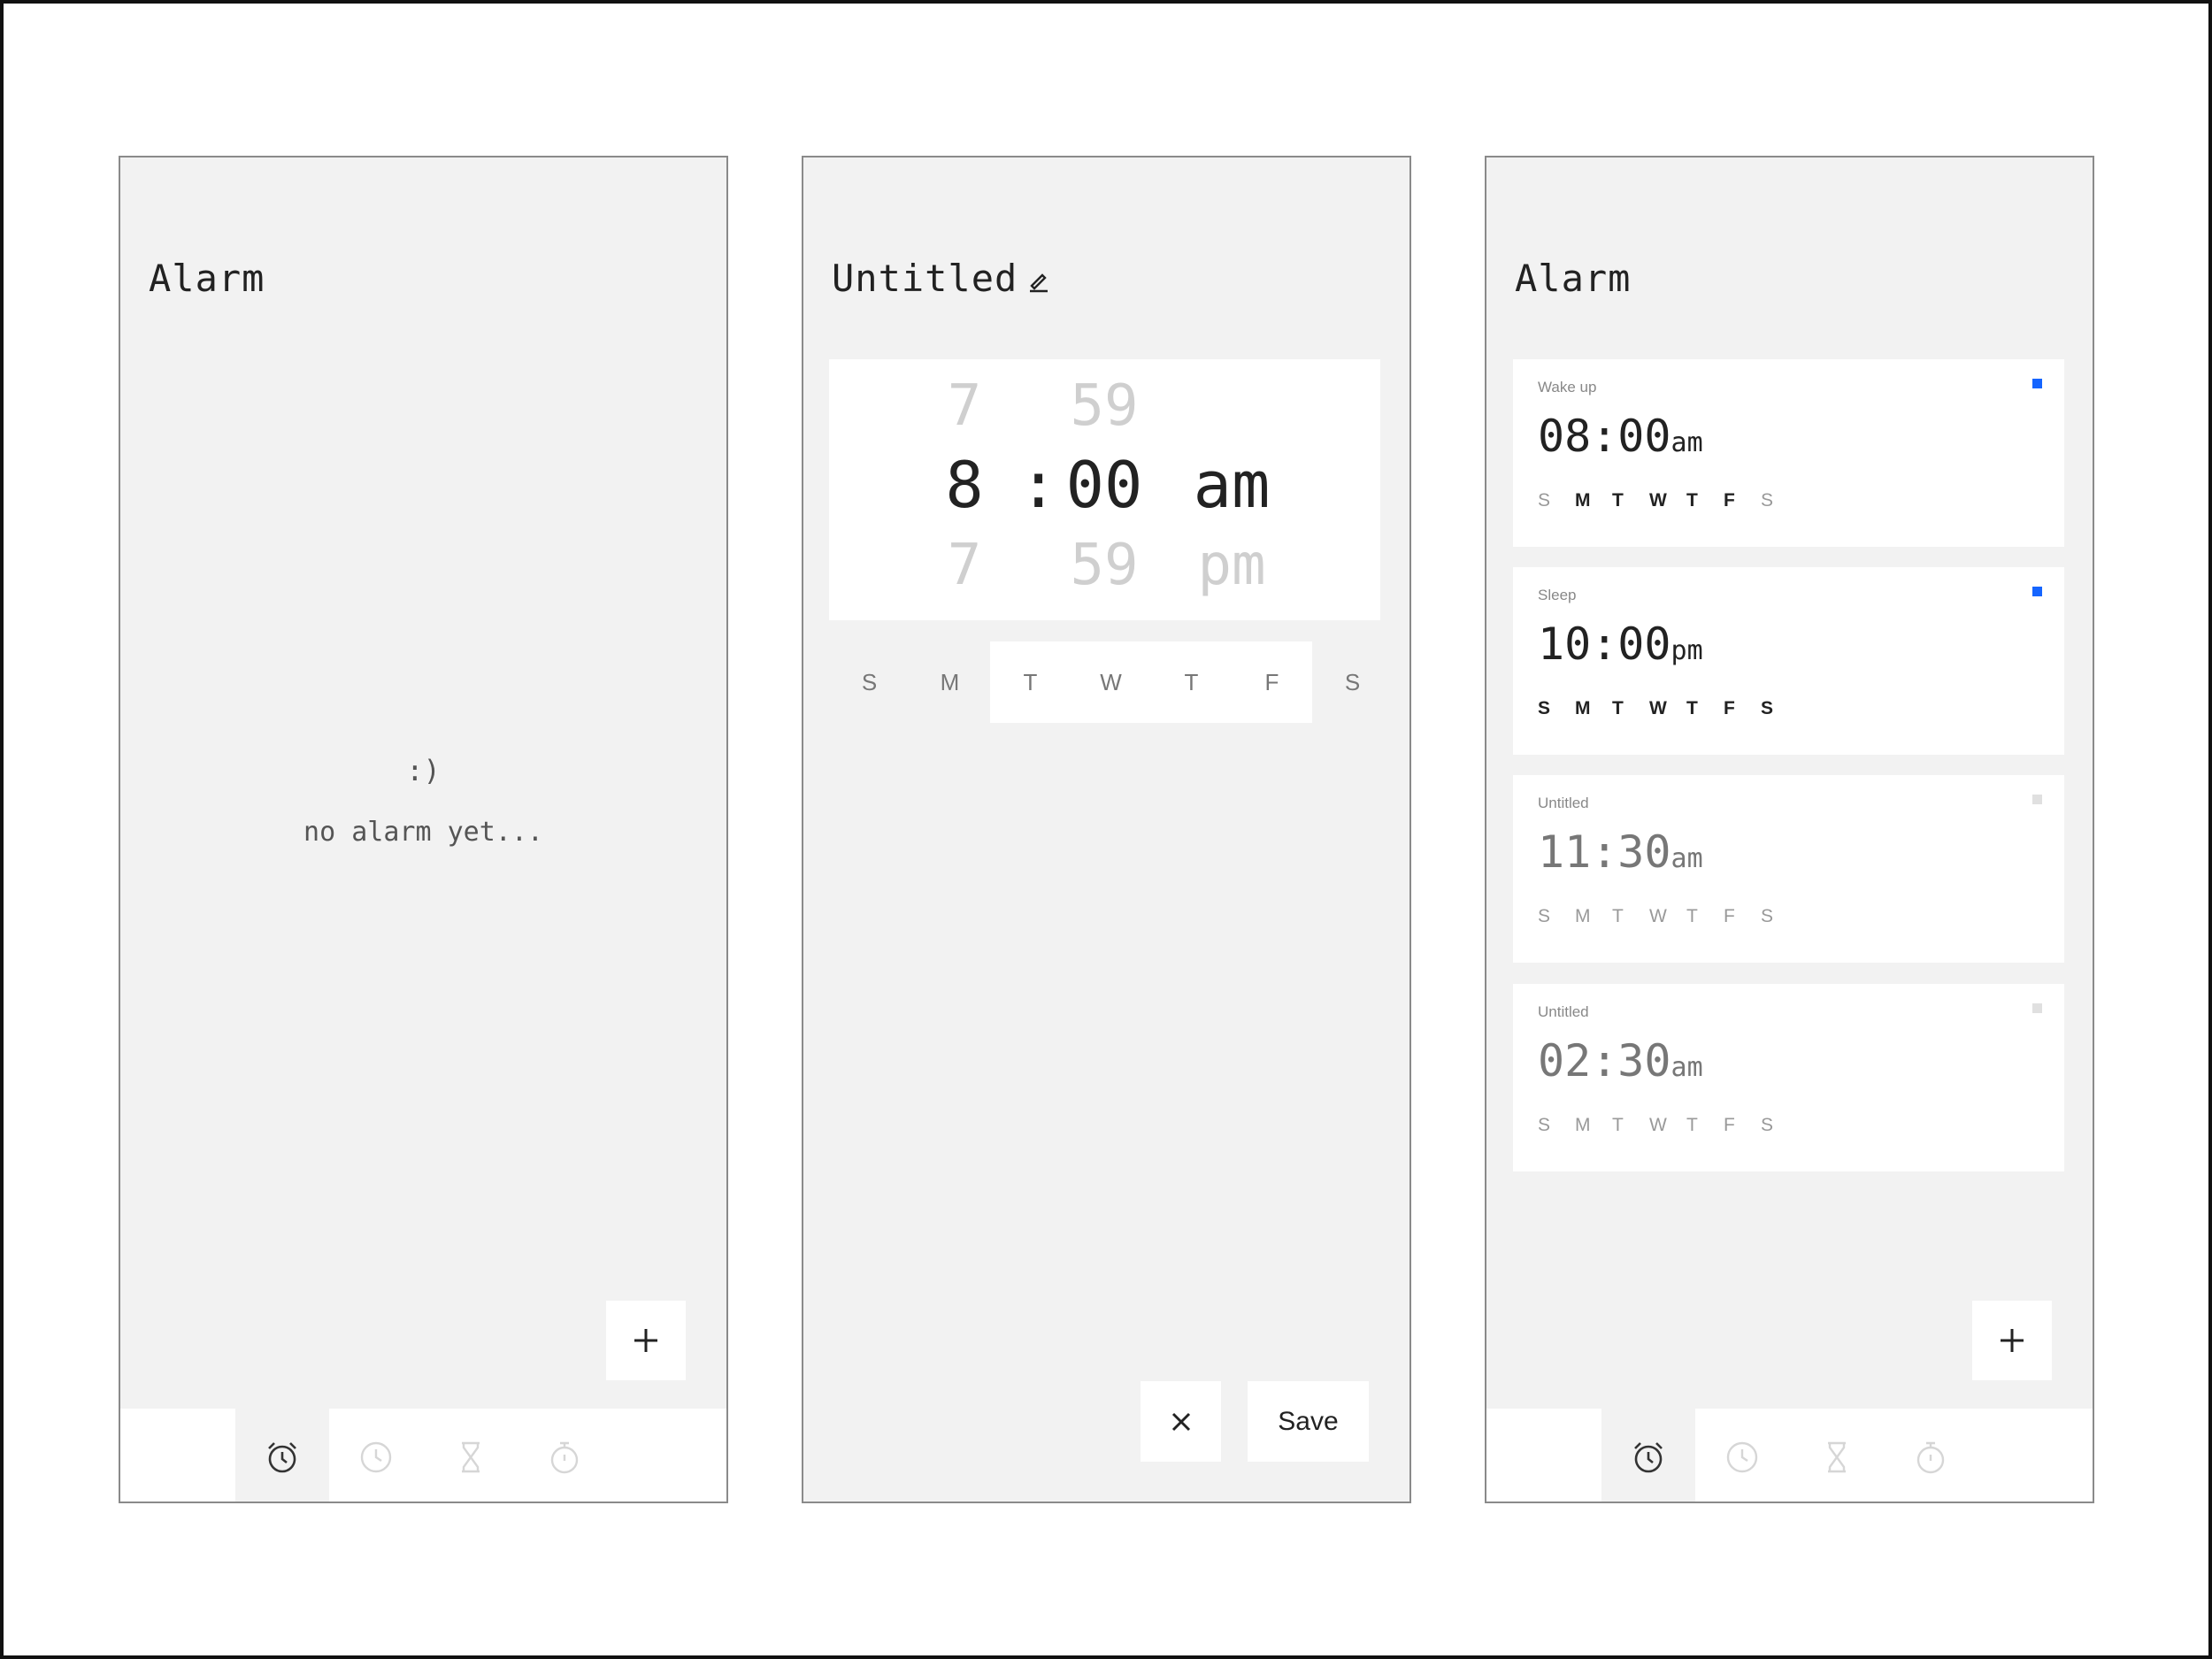 This screenshot has width=2212, height=1659. What do you see at coordinates (1605, 644) in the screenshot?
I see `alarm-time-value: 10:00` at bounding box center [1605, 644].